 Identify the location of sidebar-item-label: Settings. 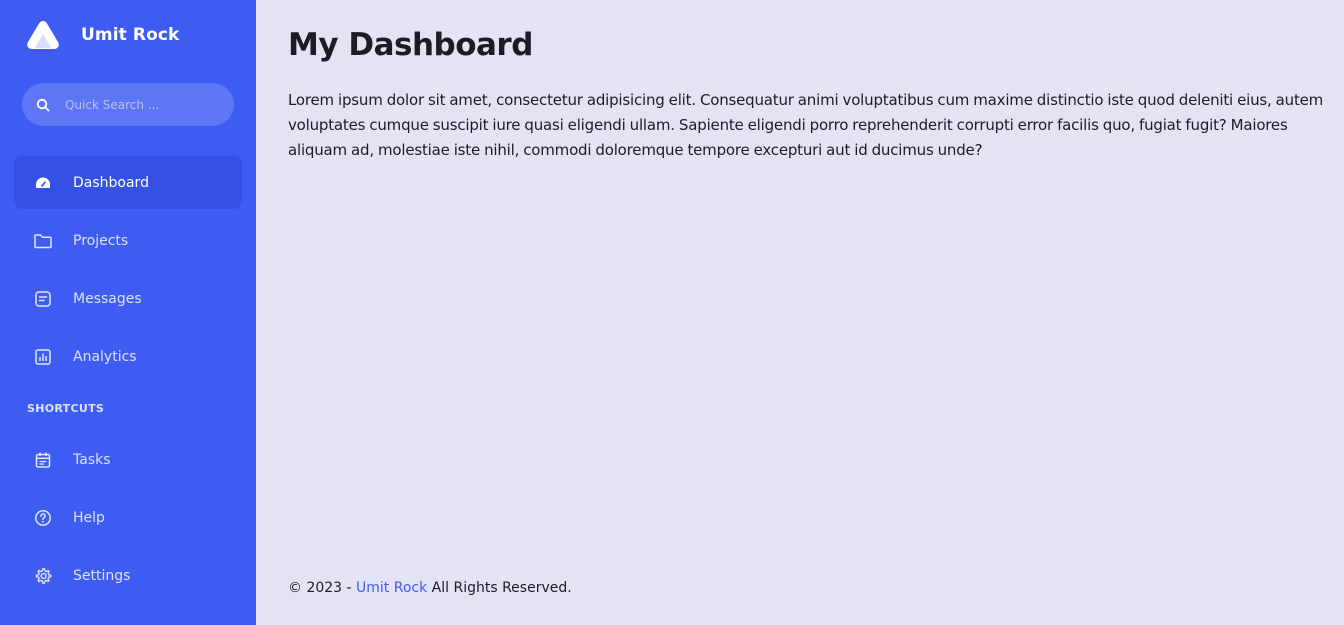
(102, 575).